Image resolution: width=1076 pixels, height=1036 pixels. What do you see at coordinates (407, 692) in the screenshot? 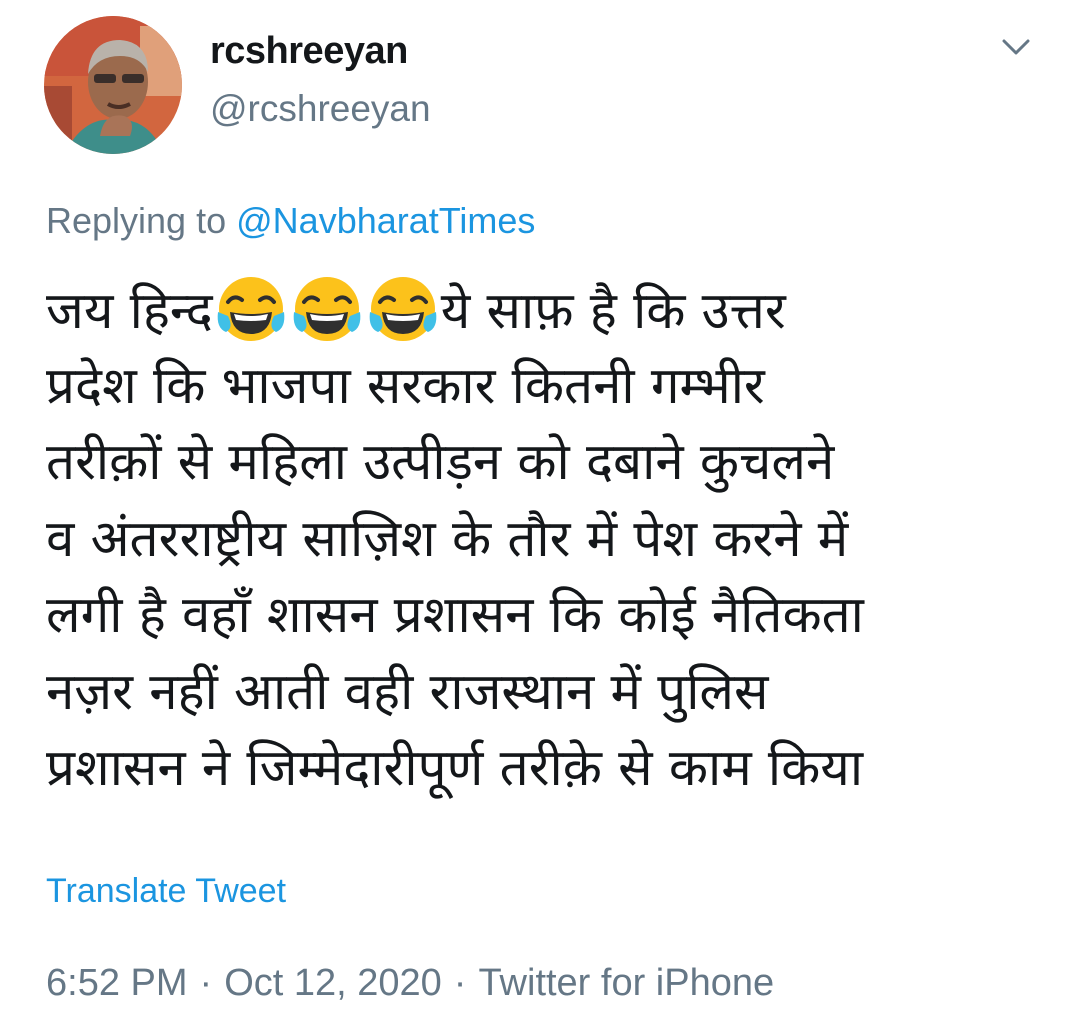
I see `tweet-text-line: नज़र नहीं आती वही राजस्थान में पुलिस` at bounding box center [407, 692].